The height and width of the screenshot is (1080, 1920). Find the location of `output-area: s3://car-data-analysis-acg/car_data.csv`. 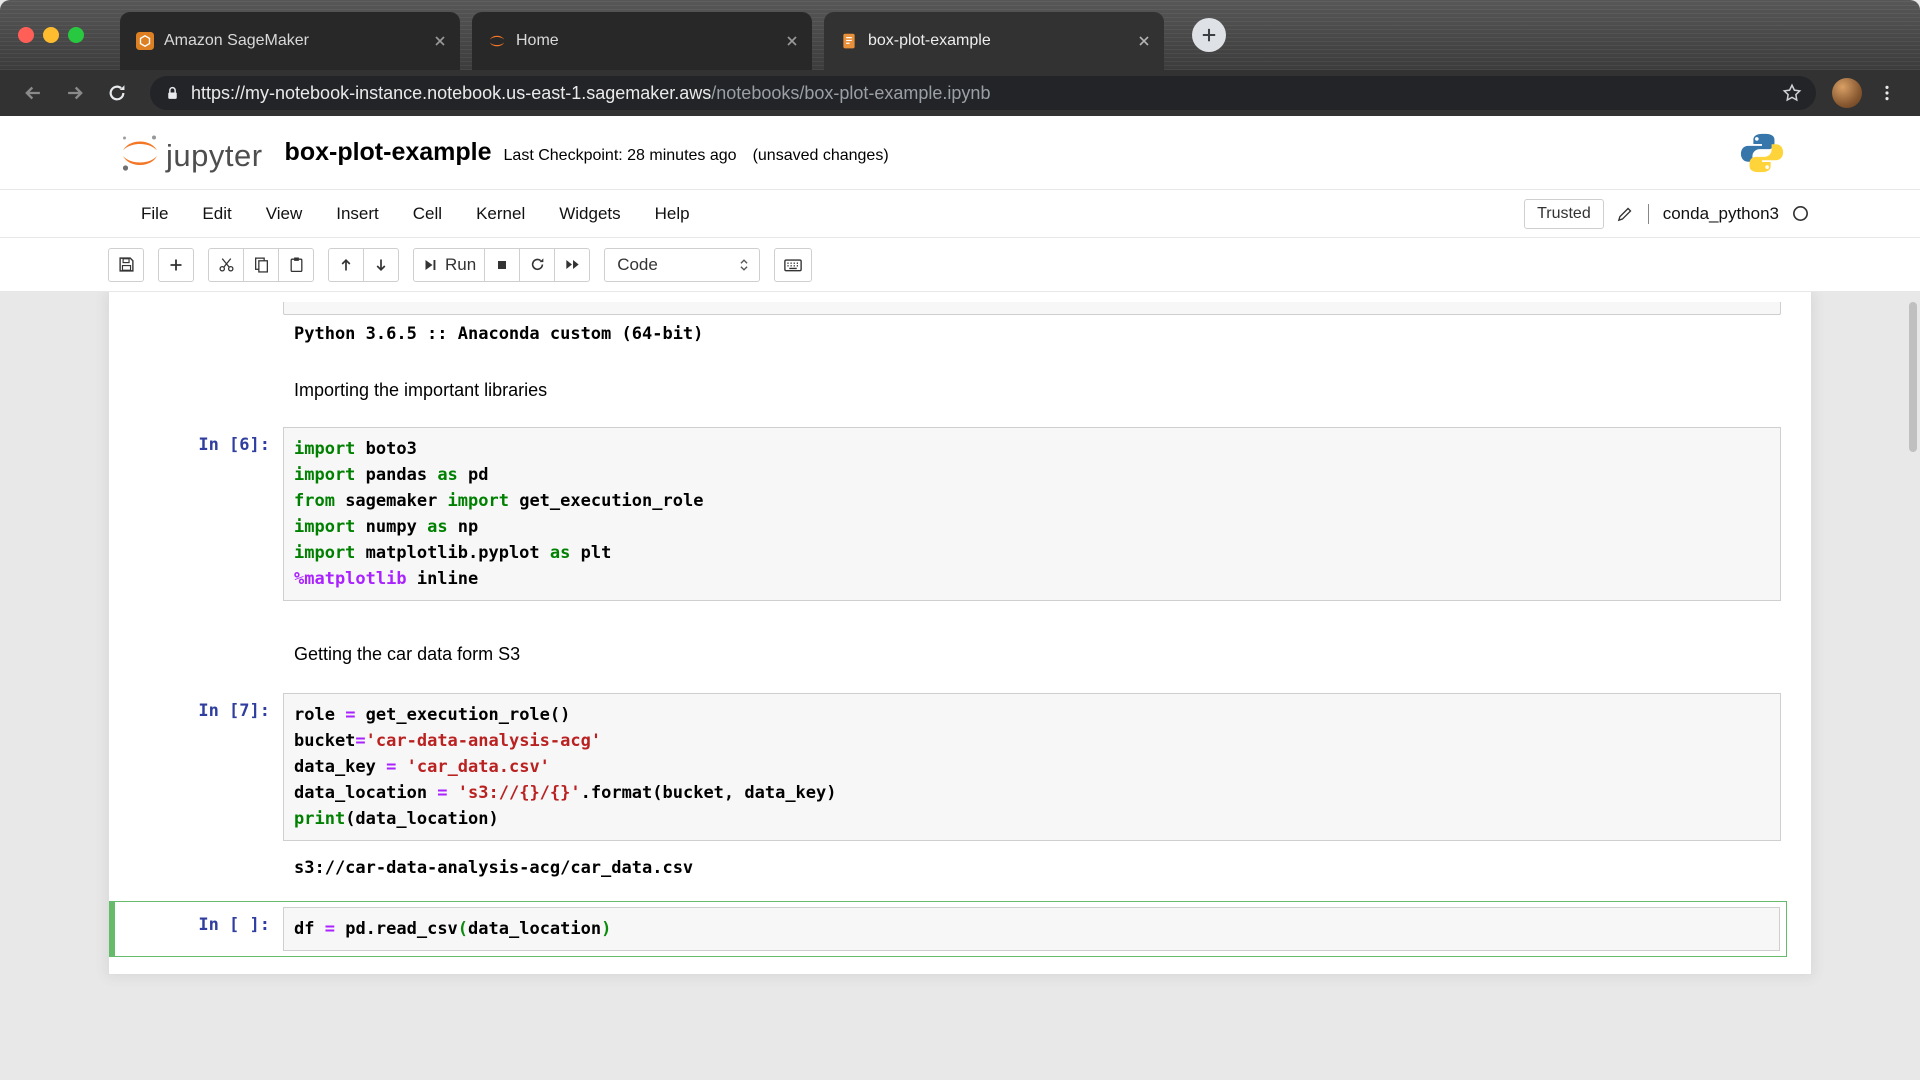

output-area: s3://car-data-analysis-acg/car_data.csv is located at coordinates (960, 868).